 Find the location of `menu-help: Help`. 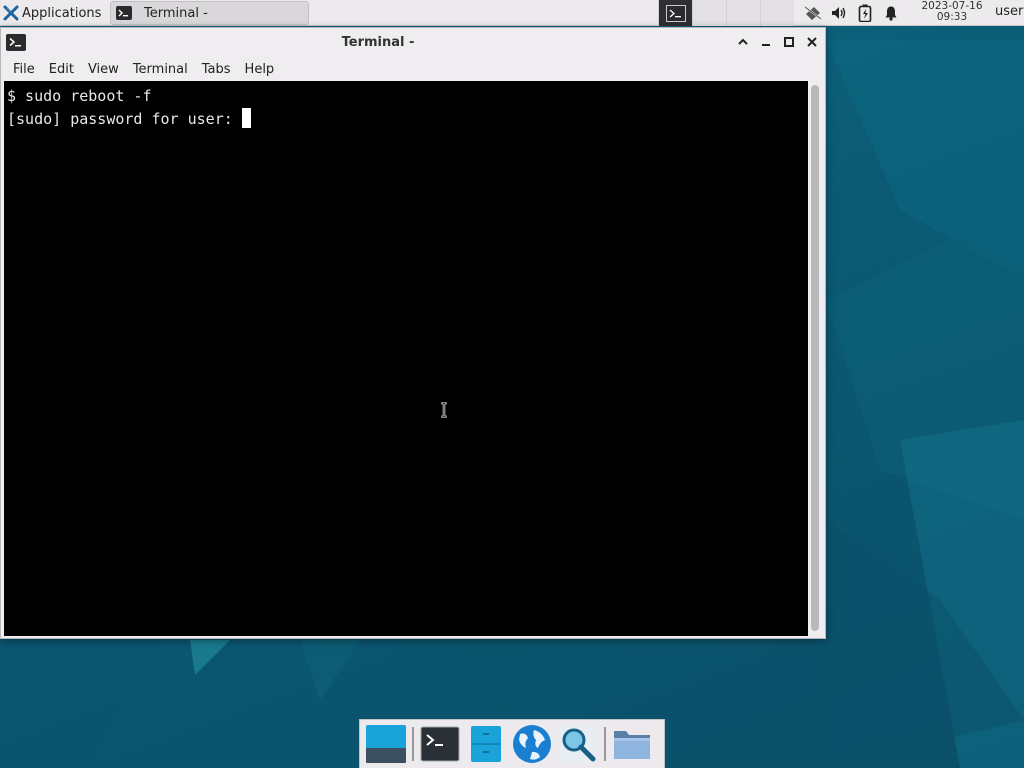

menu-help: Help is located at coordinates (260, 69).